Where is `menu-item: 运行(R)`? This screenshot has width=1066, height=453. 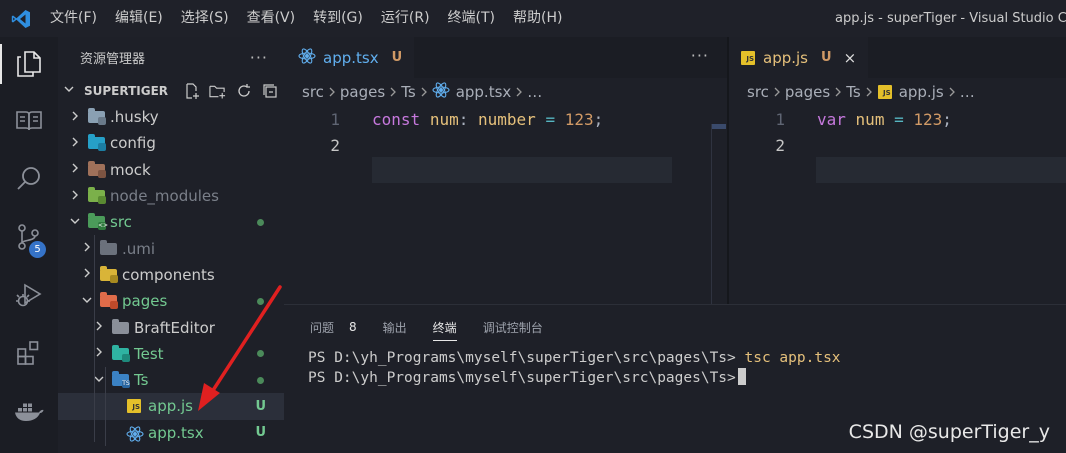 menu-item: 运行(R) is located at coordinates (405, 18).